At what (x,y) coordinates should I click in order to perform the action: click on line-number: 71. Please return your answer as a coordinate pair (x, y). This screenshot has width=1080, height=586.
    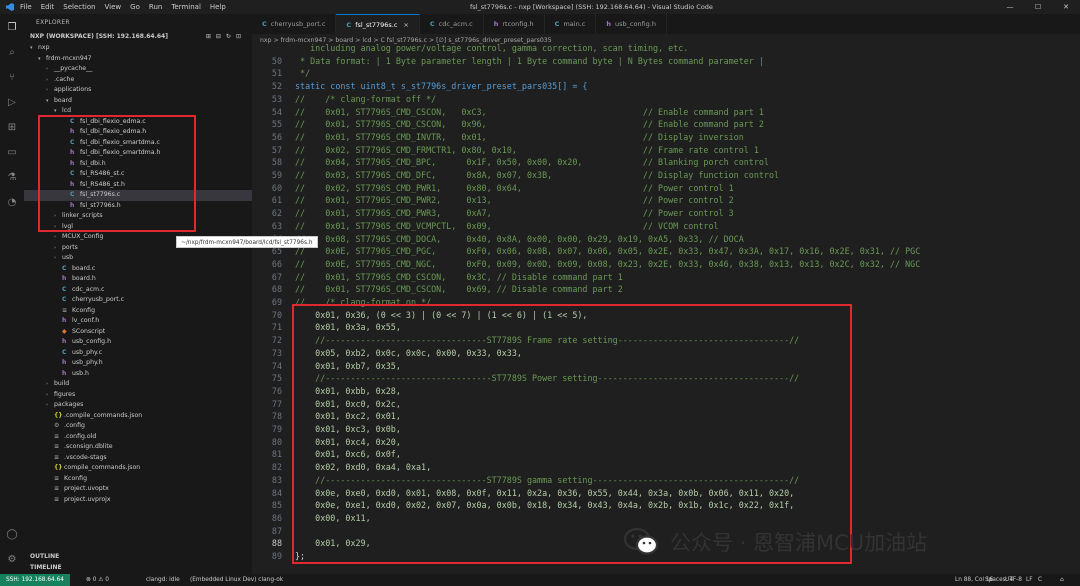
    Looking at the image, I should click on (276, 327).